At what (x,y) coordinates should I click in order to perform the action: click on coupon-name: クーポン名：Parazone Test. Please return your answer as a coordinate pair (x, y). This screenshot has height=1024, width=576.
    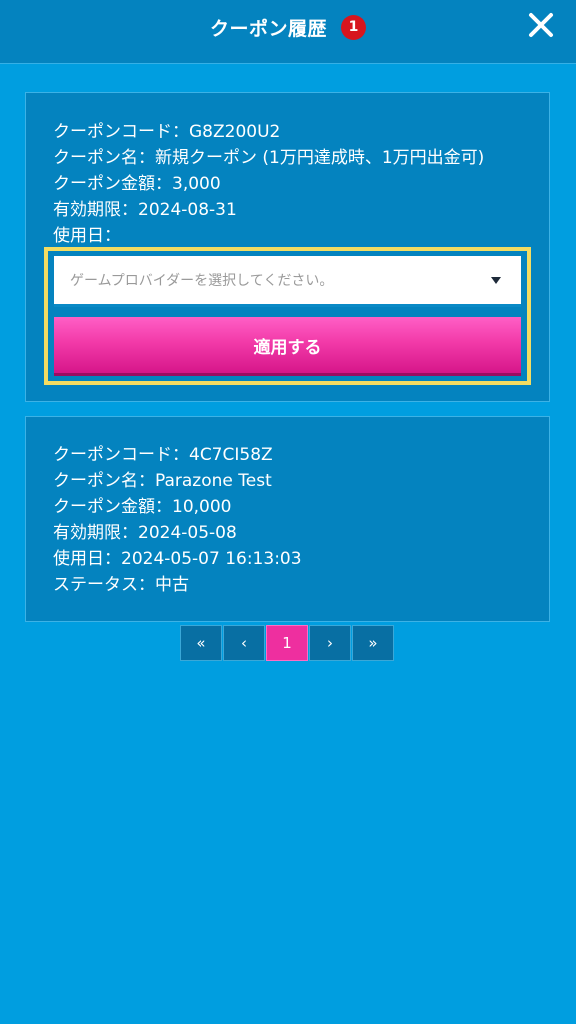
    Looking at the image, I should click on (162, 481).